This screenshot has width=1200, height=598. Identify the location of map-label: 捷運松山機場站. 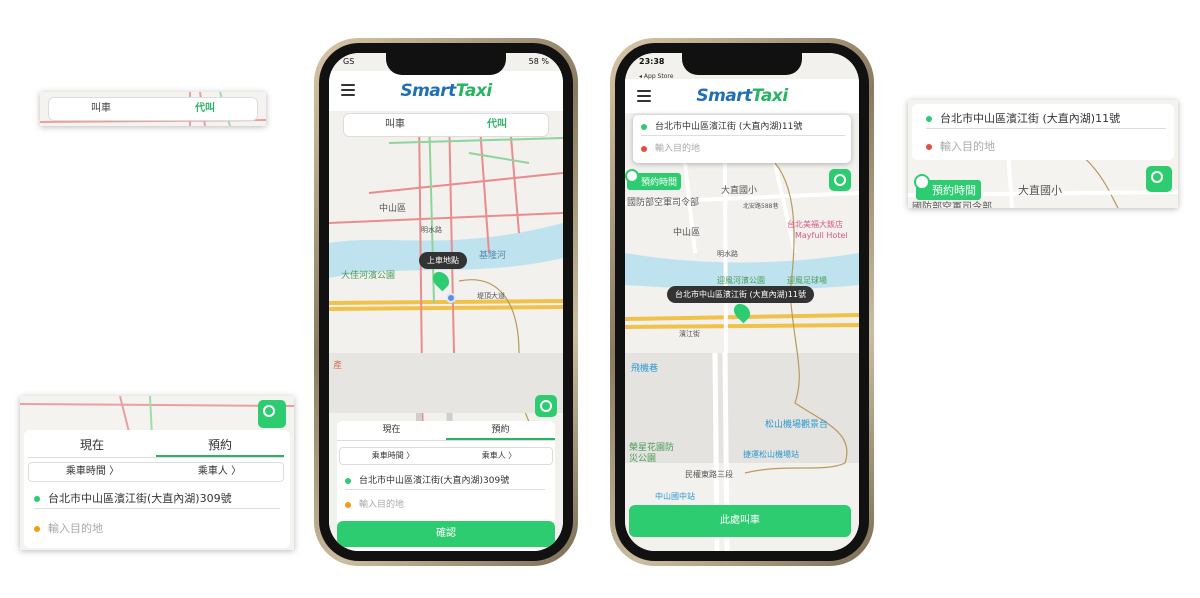
(771, 454).